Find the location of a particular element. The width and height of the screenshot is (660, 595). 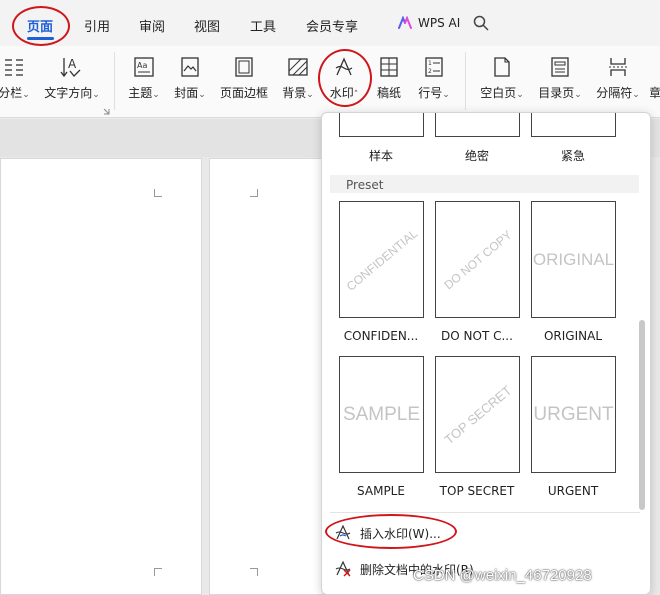

separator-label: 分隔符 is located at coordinates (614, 93).